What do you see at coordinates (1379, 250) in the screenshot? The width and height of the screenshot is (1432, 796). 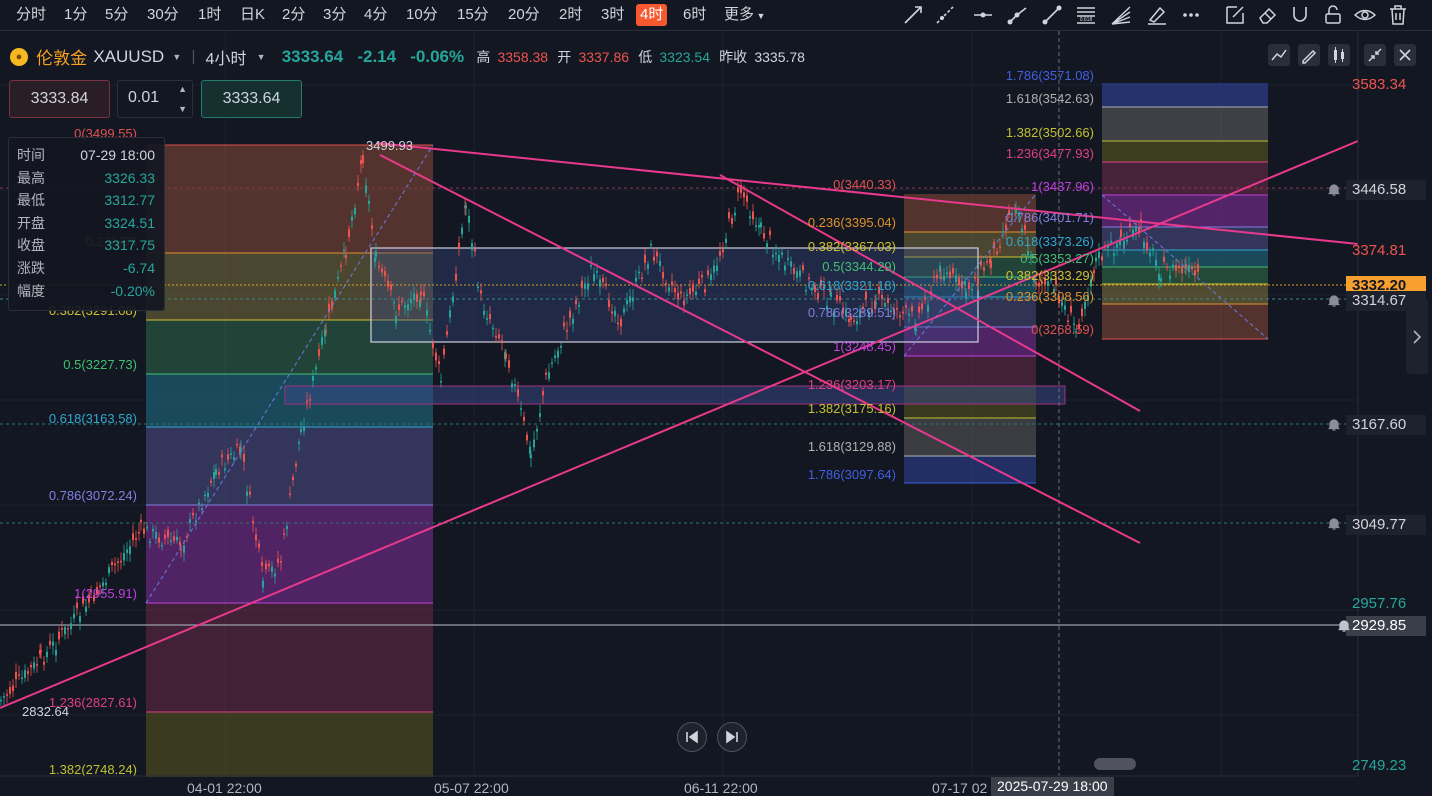 I see `price-level-red: 3374.81` at bounding box center [1379, 250].